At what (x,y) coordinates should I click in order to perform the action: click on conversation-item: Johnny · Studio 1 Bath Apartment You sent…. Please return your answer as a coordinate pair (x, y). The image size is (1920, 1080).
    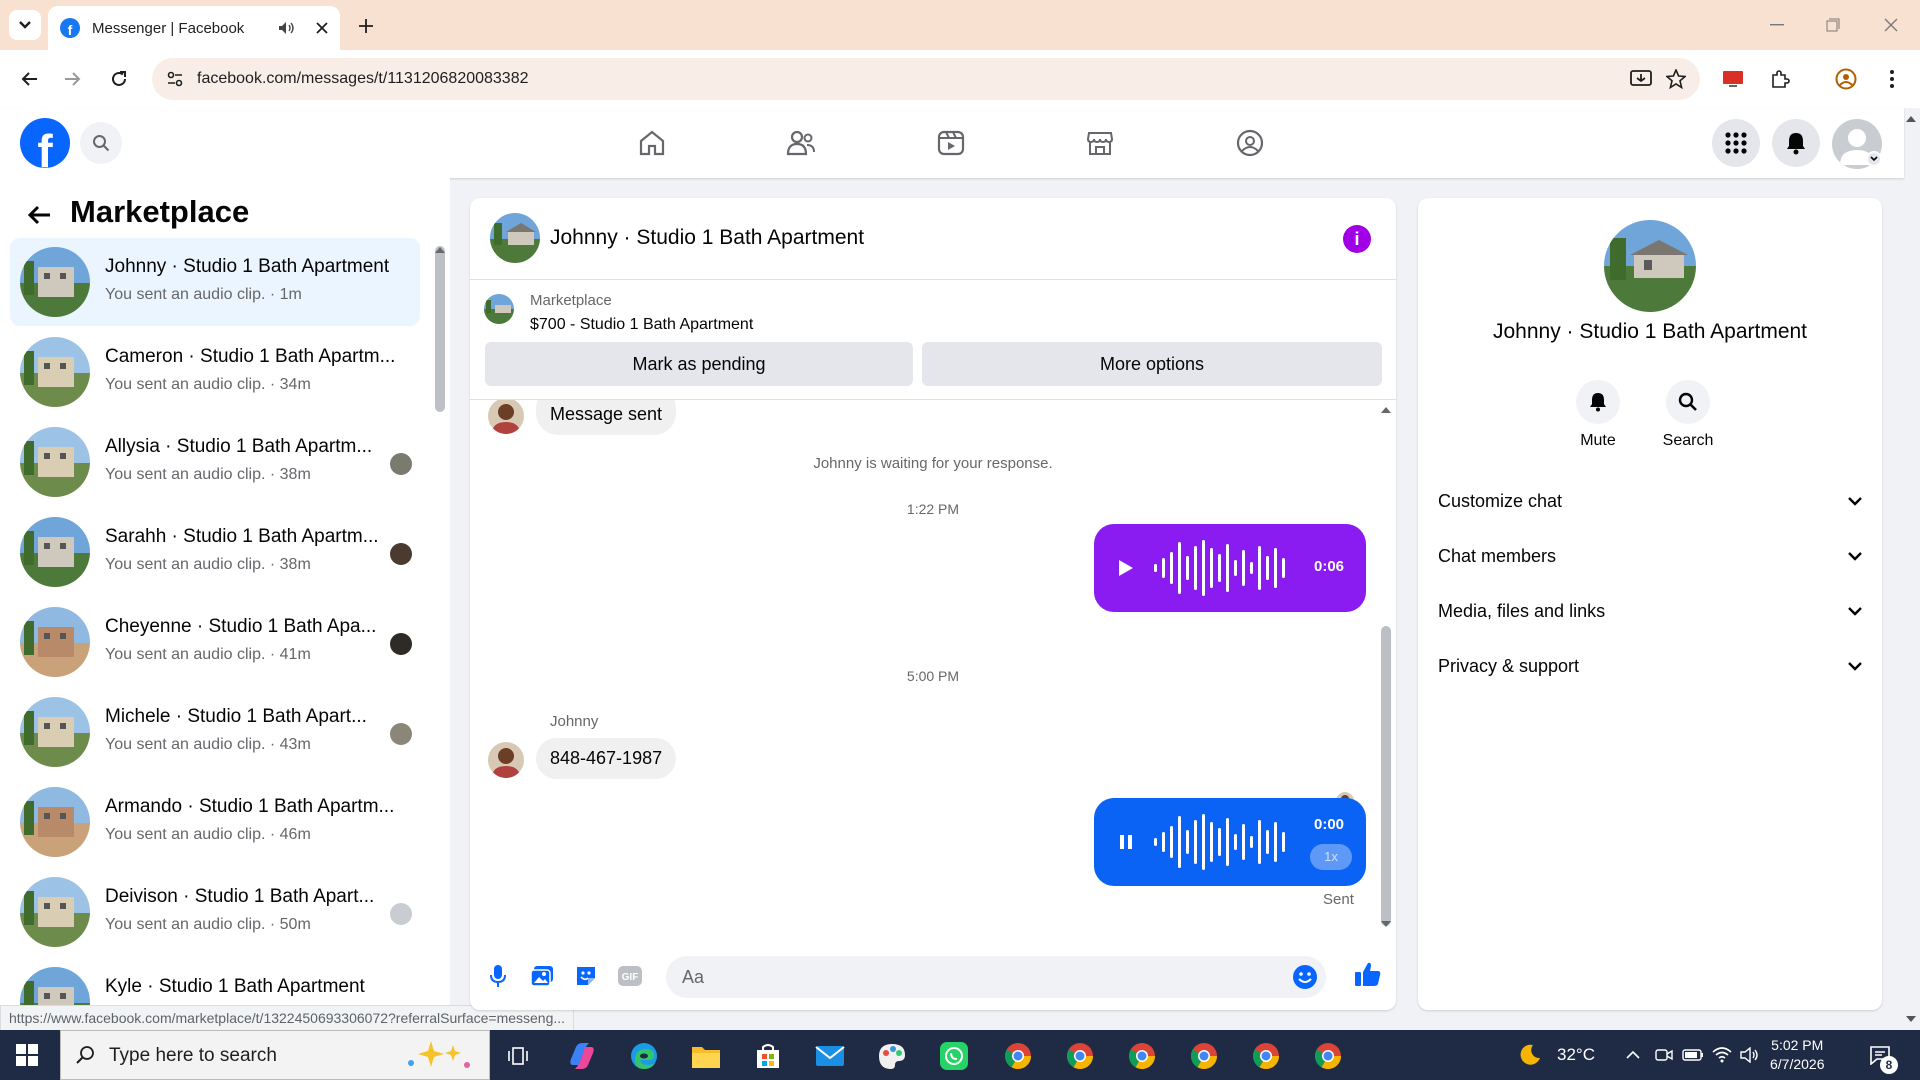
    Looking at the image, I should click on (215, 282).